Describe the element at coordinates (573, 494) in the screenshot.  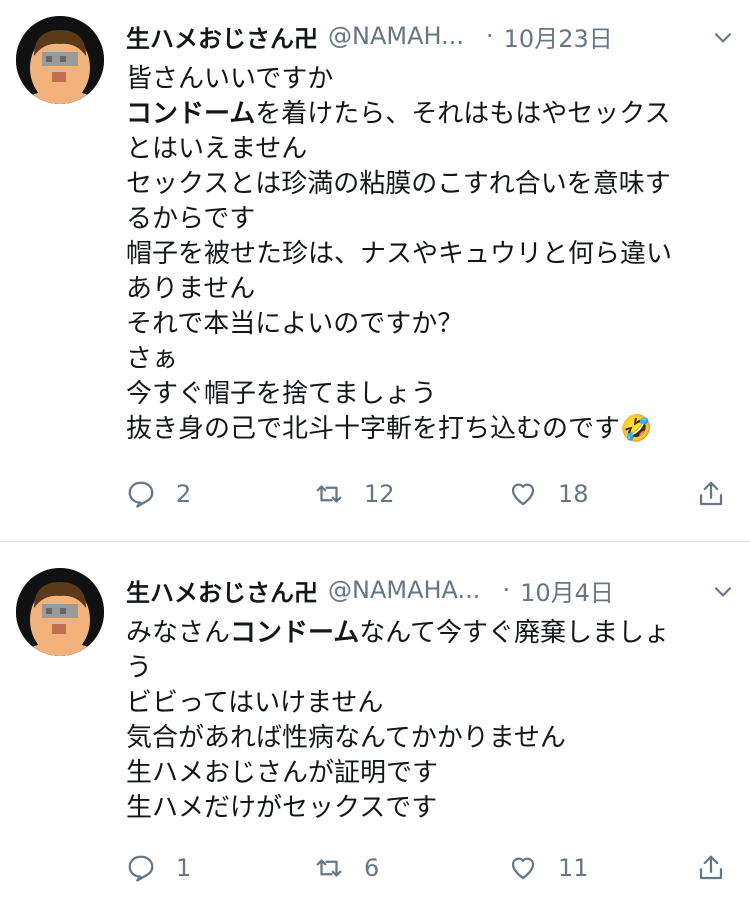
I see `like-count: 18` at that location.